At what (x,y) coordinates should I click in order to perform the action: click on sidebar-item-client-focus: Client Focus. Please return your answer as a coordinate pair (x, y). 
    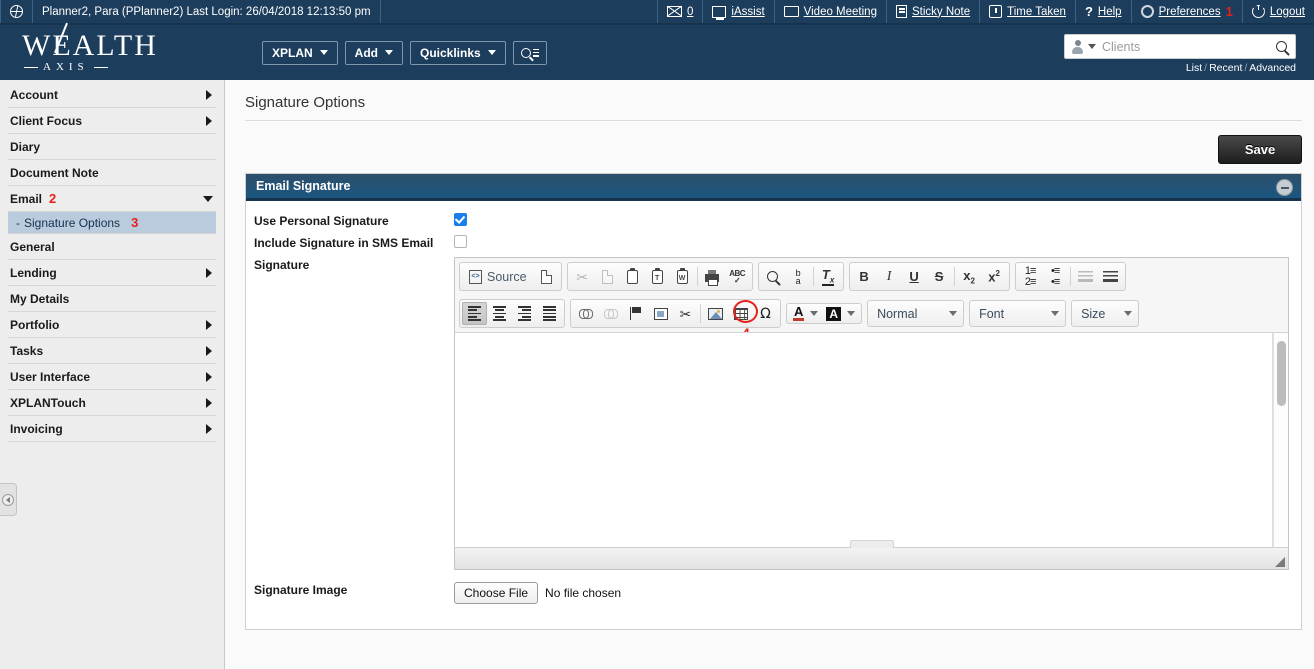
    Looking at the image, I should click on (112, 121).